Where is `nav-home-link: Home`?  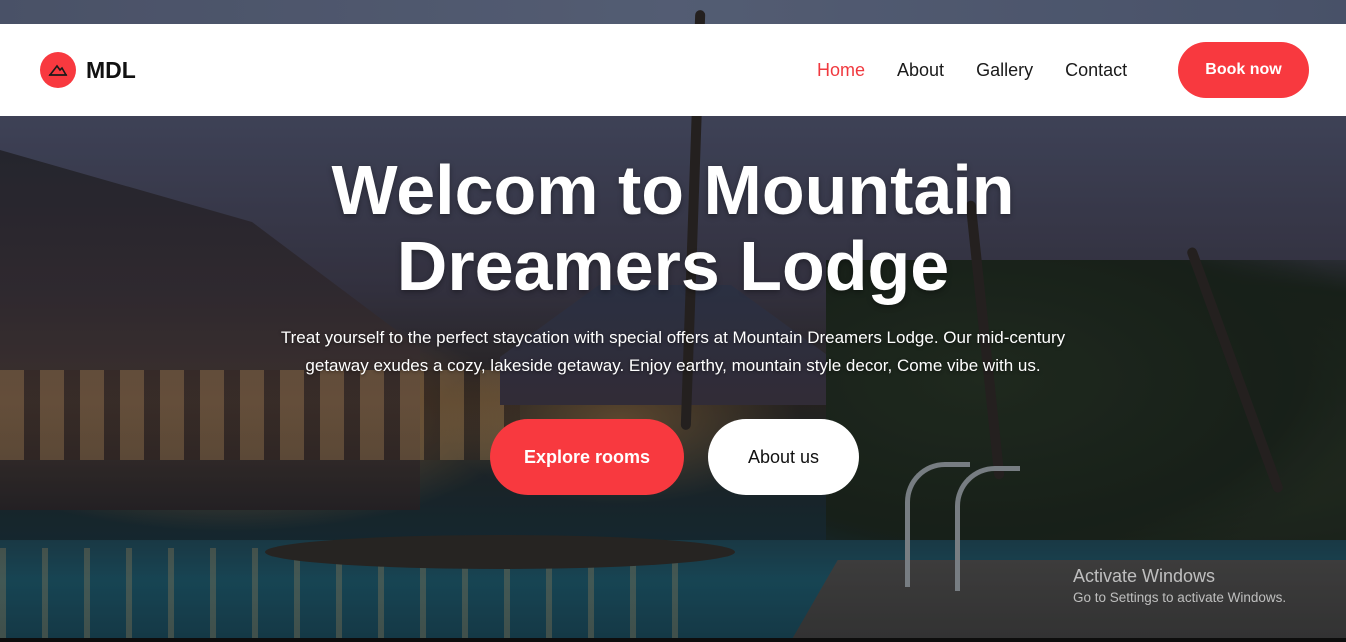
nav-home-link: Home is located at coordinates (841, 70).